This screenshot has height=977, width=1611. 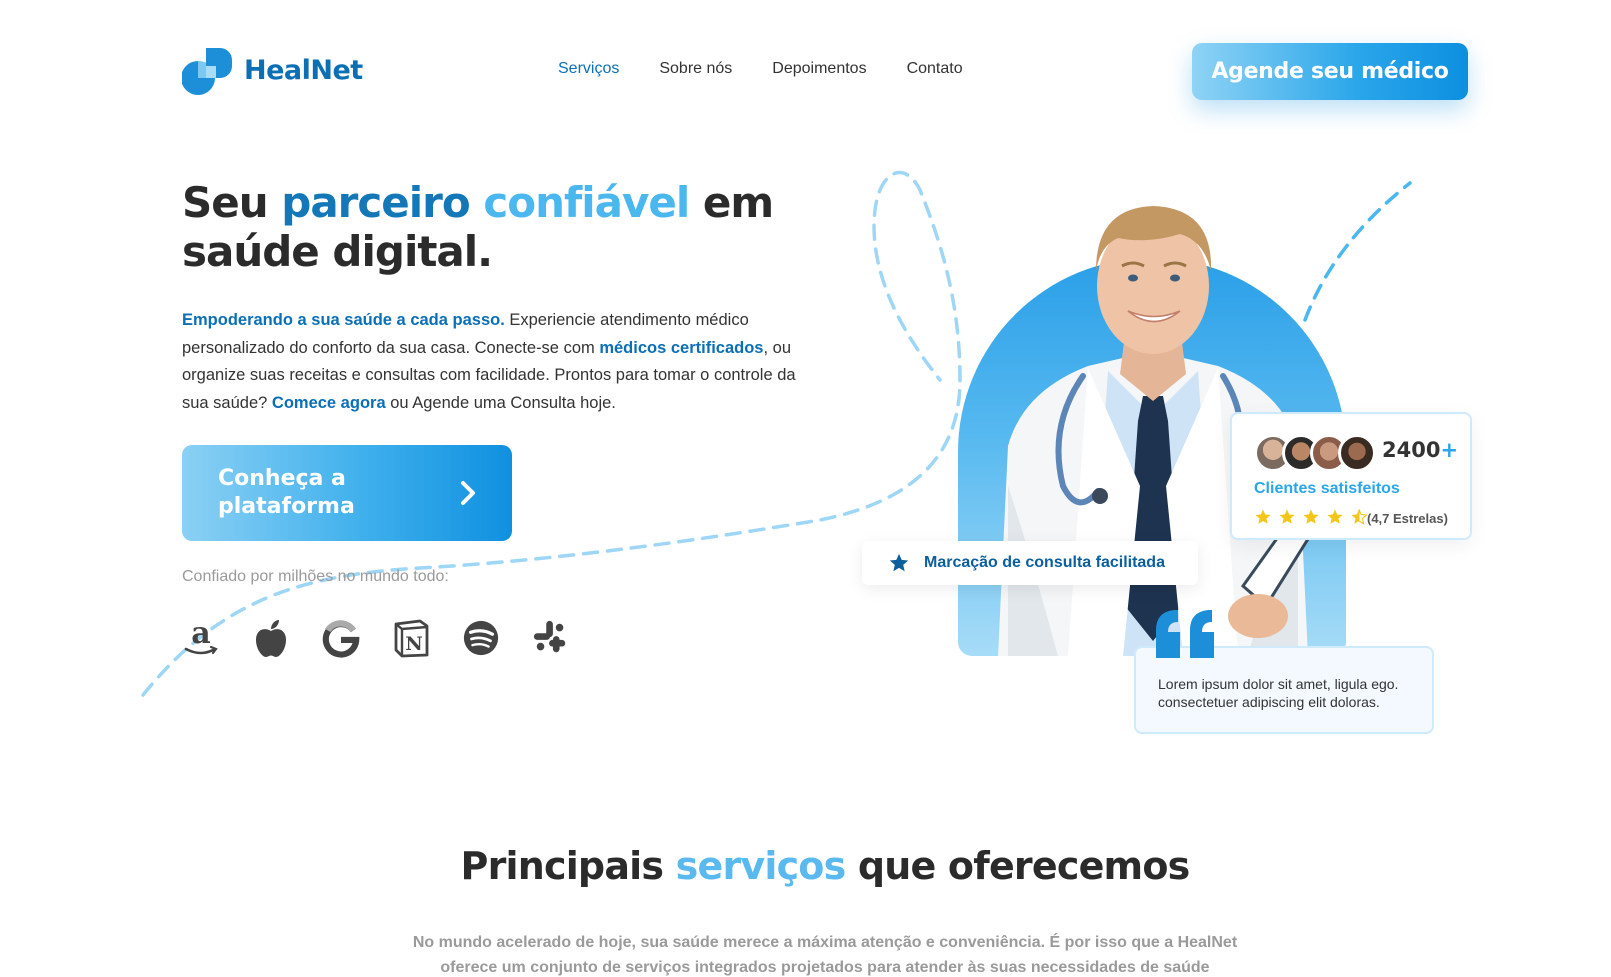 What do you see at coordinates (819, 69) in the screenshot?
I see `nav-item-depoimentos: Depoimentos` at bounding box center [819, 69].